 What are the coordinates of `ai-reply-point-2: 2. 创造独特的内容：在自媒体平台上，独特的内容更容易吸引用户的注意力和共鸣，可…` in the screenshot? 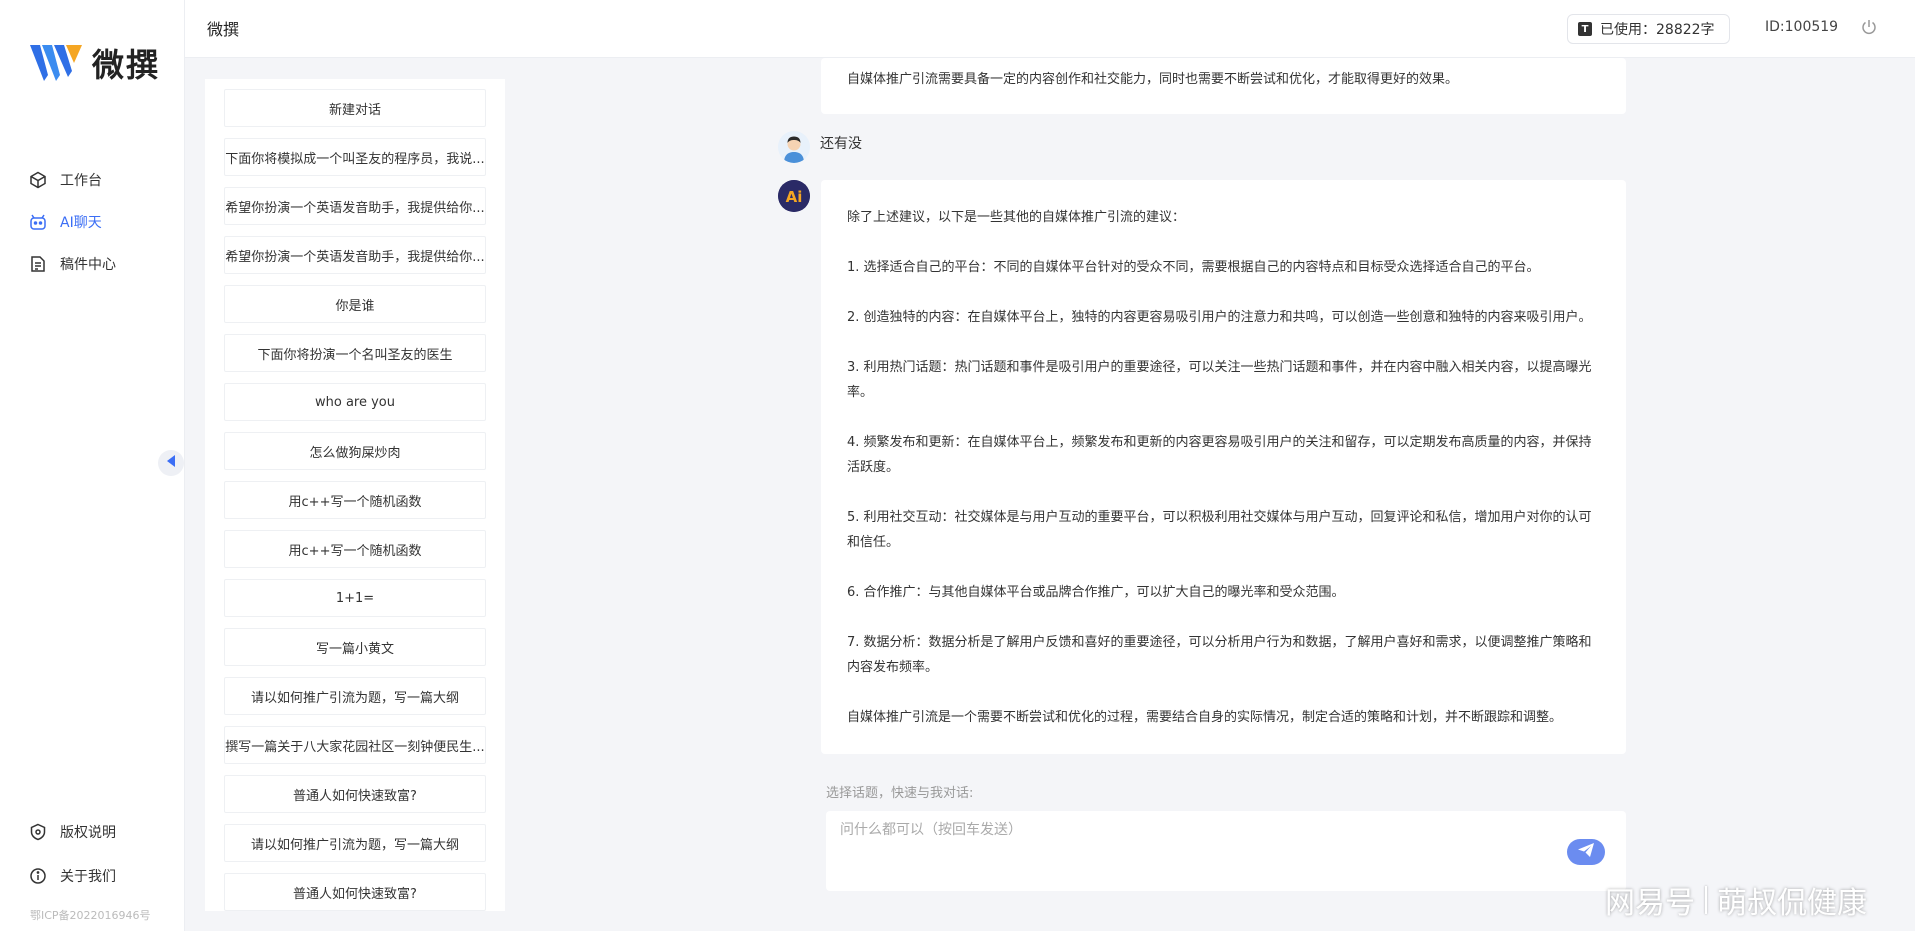 It's located at (1219, 317).